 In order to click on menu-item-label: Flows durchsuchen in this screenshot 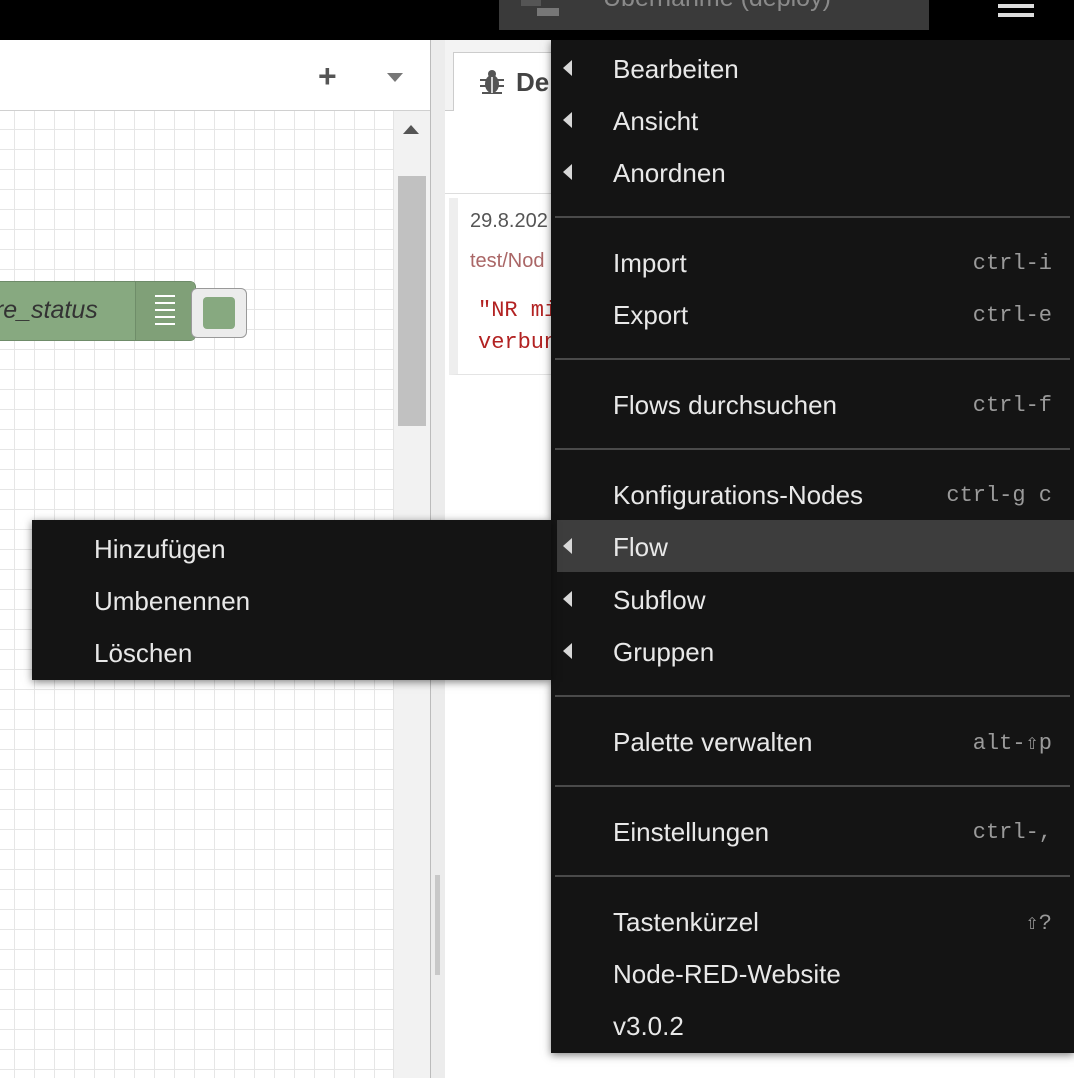, I will do `click(725, 405)`.